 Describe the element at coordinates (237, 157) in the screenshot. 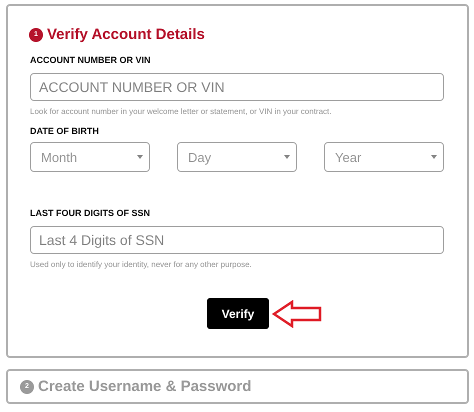

I see `date-select: Day` at that location.